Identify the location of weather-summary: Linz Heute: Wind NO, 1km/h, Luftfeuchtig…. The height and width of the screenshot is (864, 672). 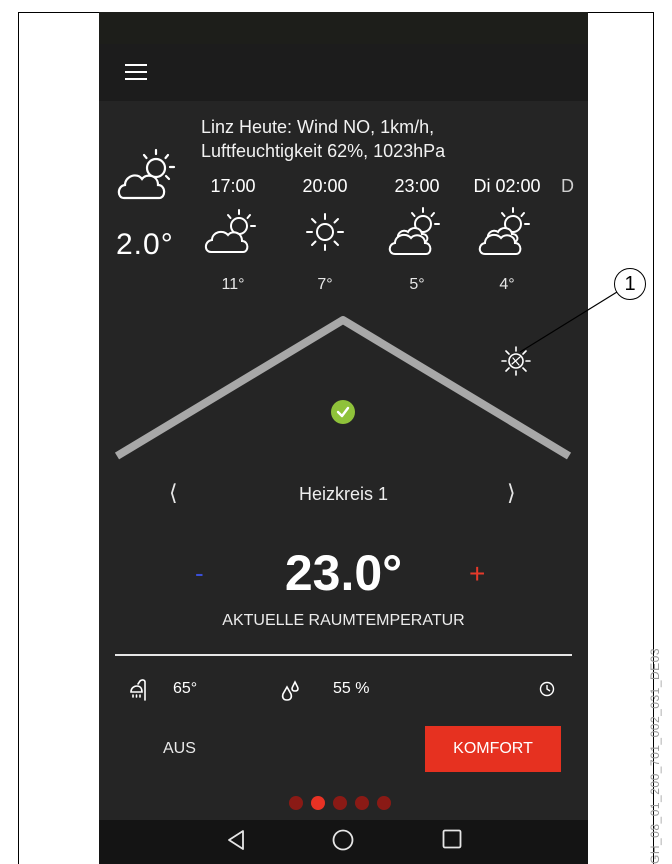
(323, 139).